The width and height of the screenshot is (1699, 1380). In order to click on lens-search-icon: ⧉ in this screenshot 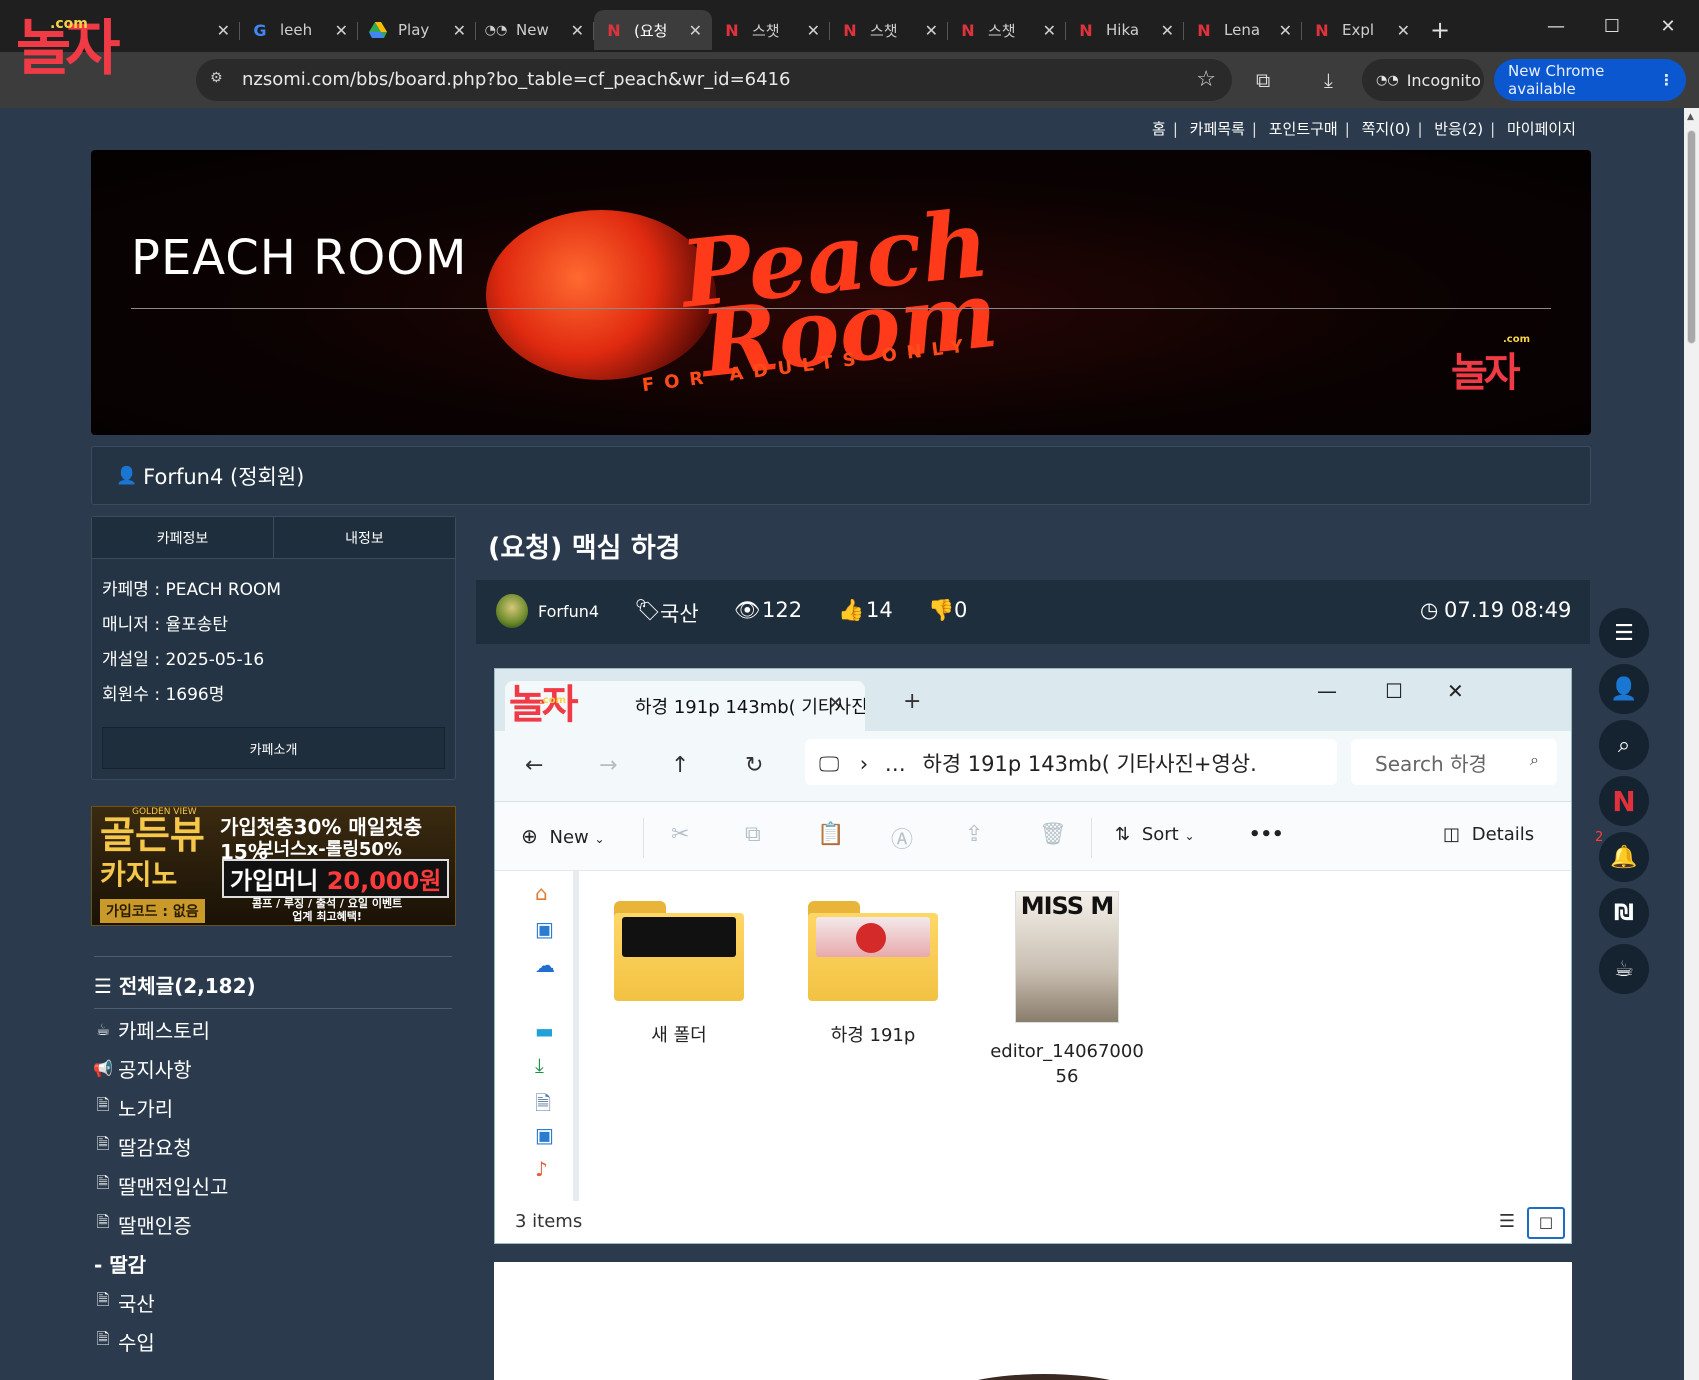, I will do `click(1263, 80)`.